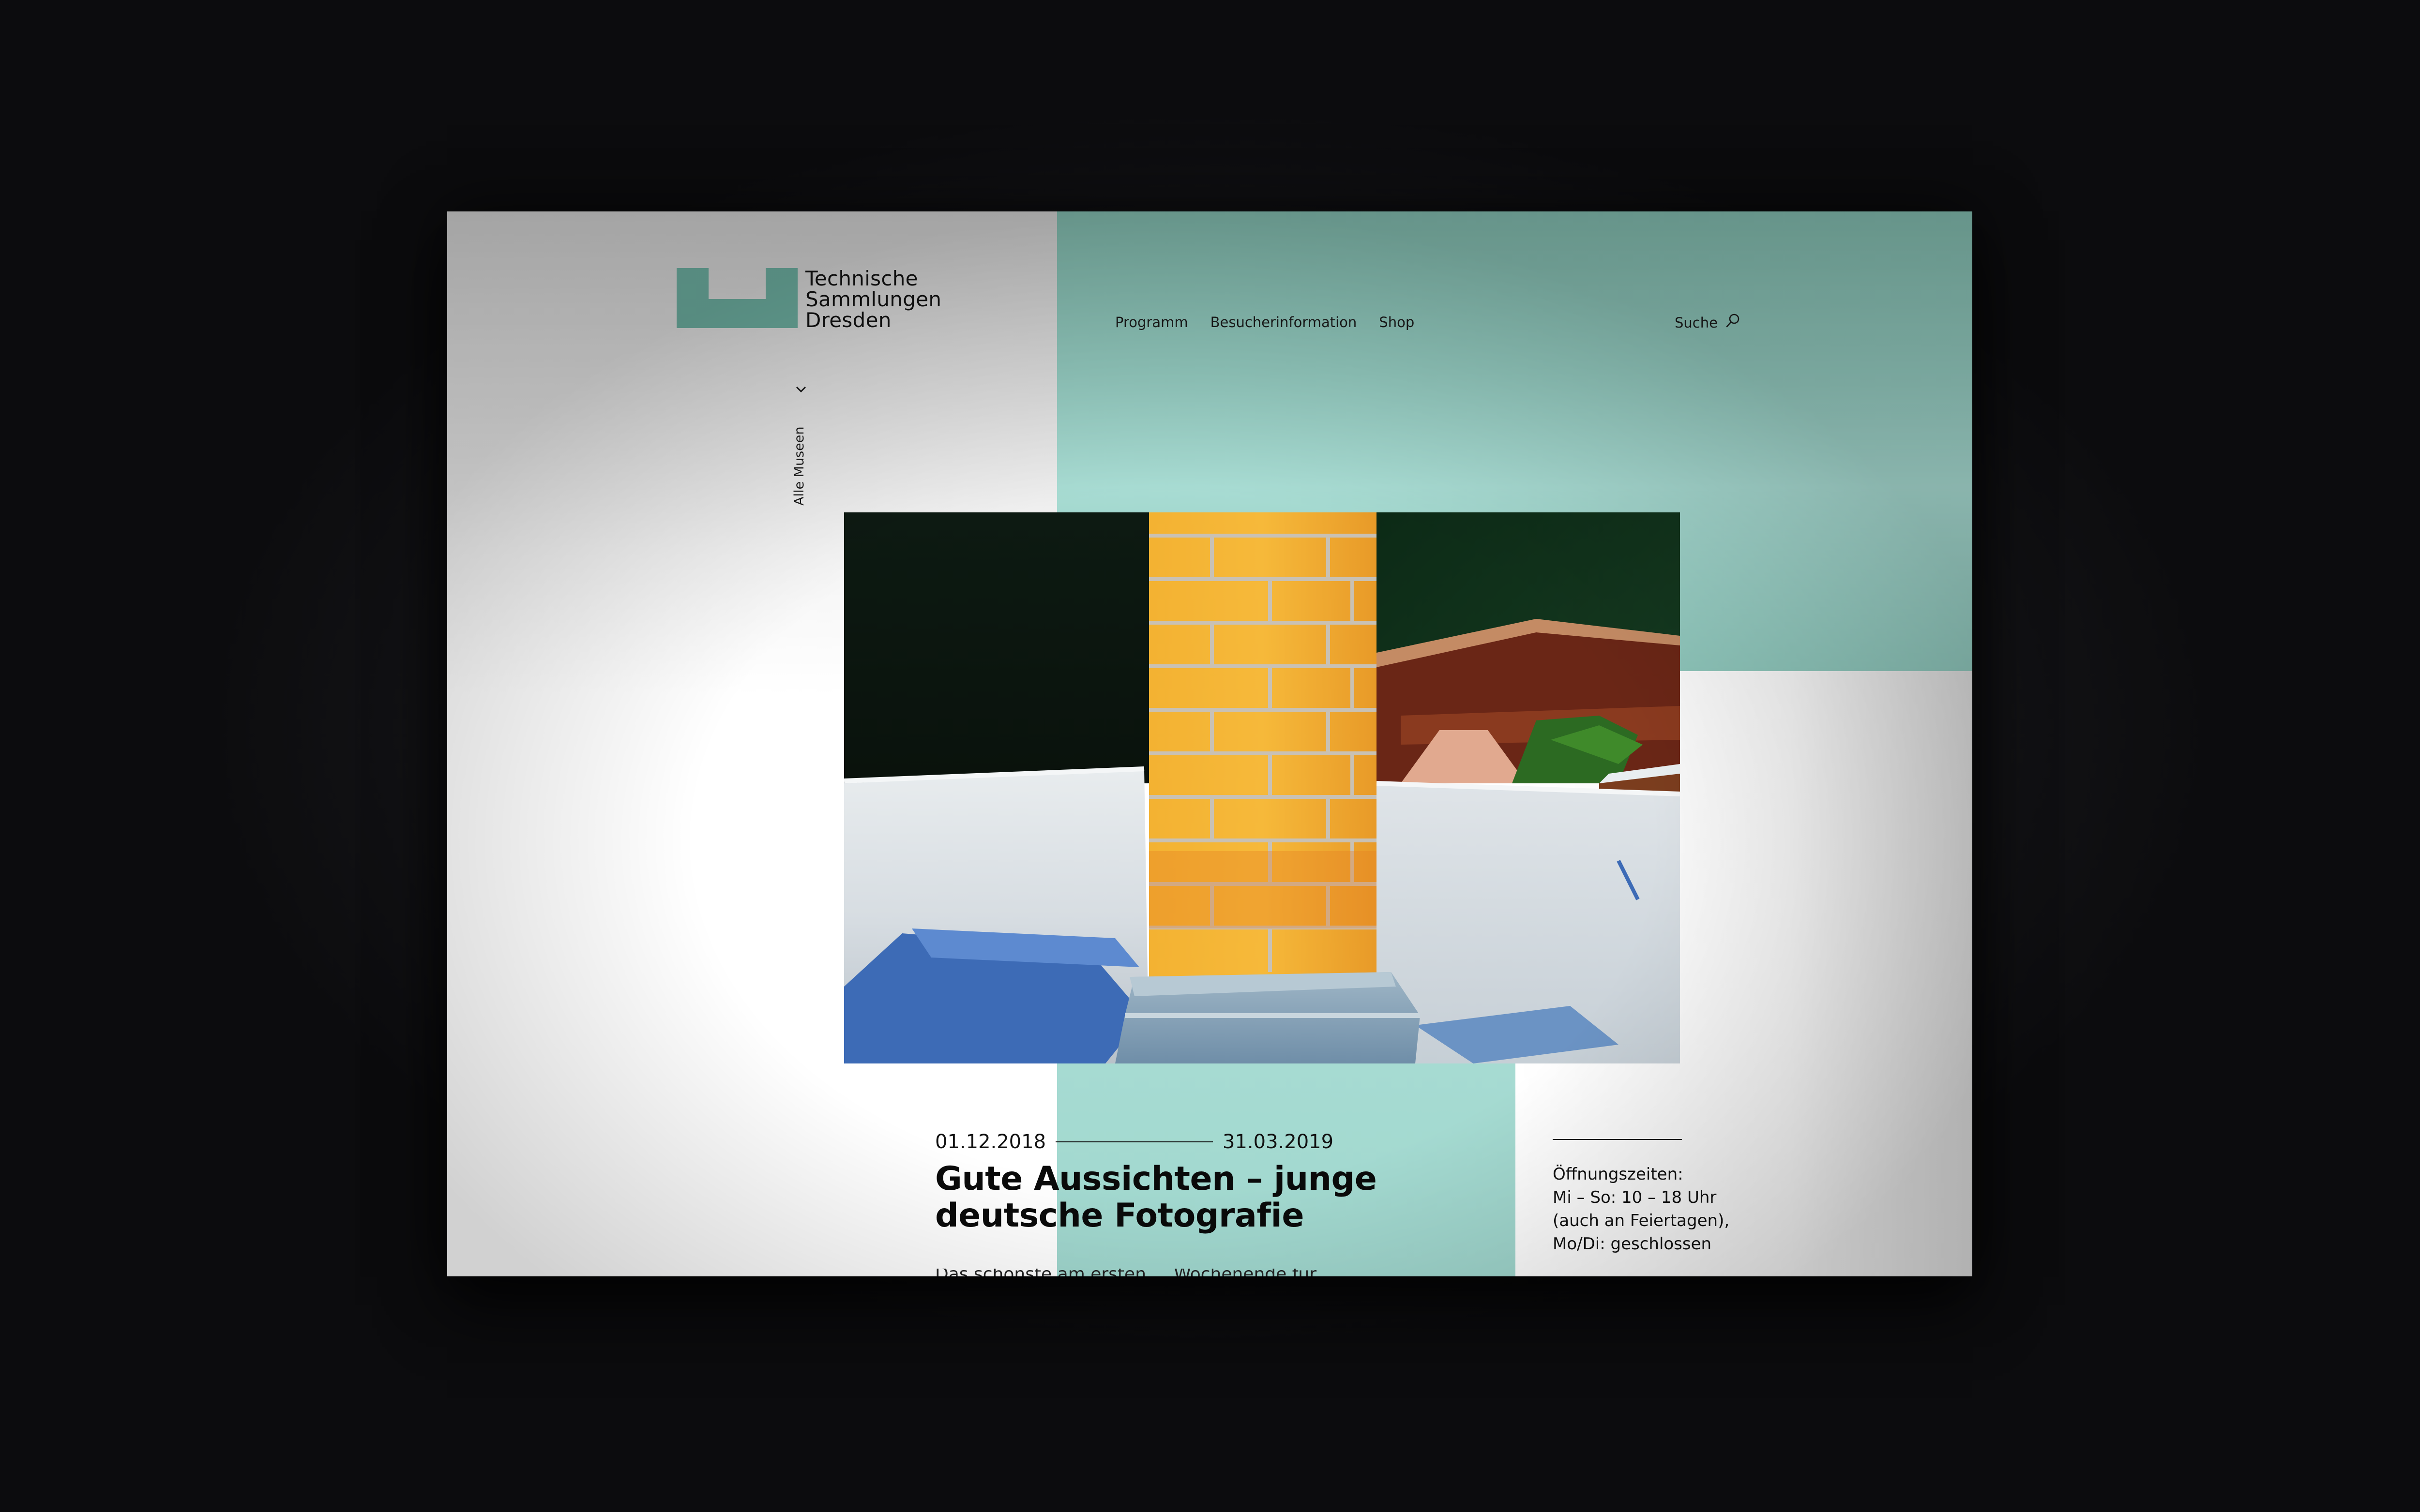 The image size is (2420, 1512). What do you see at coordinates (801, 391) in the screenshot?
I see `chevron-down-icon` at bounding box center [801, 391].